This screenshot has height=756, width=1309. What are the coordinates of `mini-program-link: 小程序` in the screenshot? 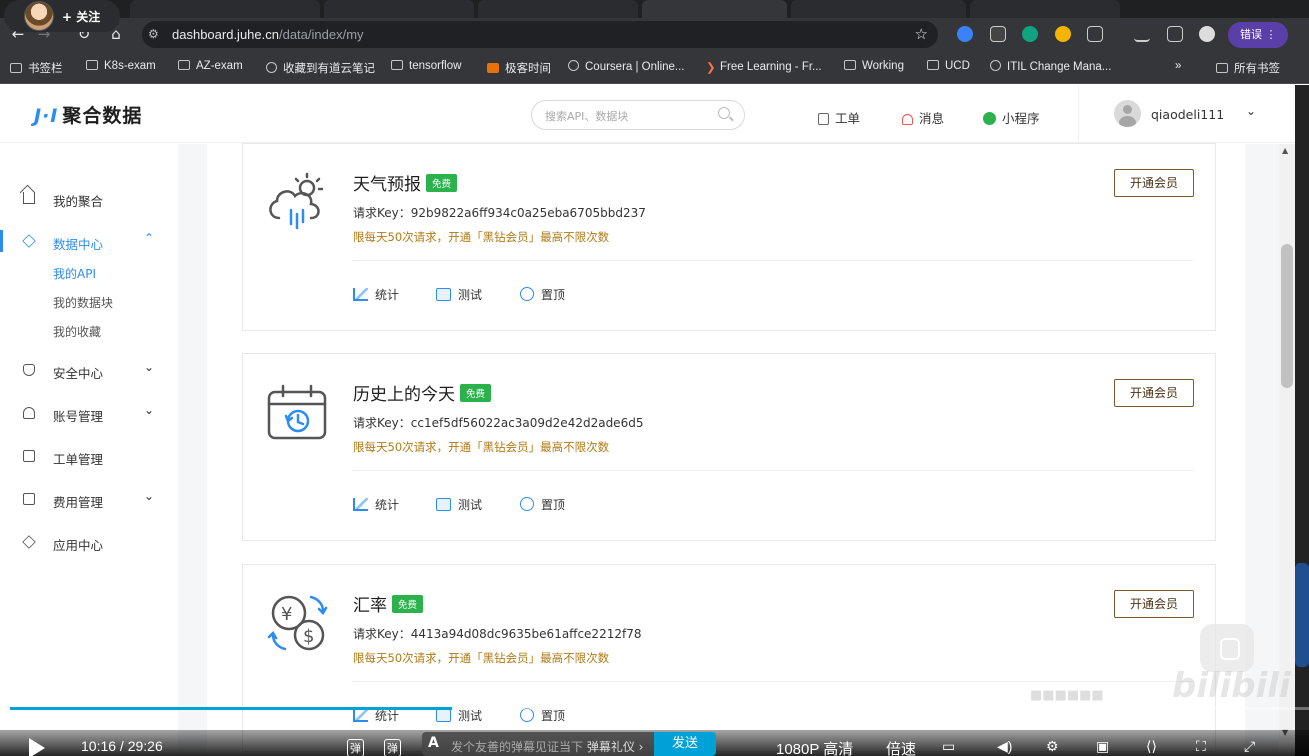 It's located at (1011, 117).